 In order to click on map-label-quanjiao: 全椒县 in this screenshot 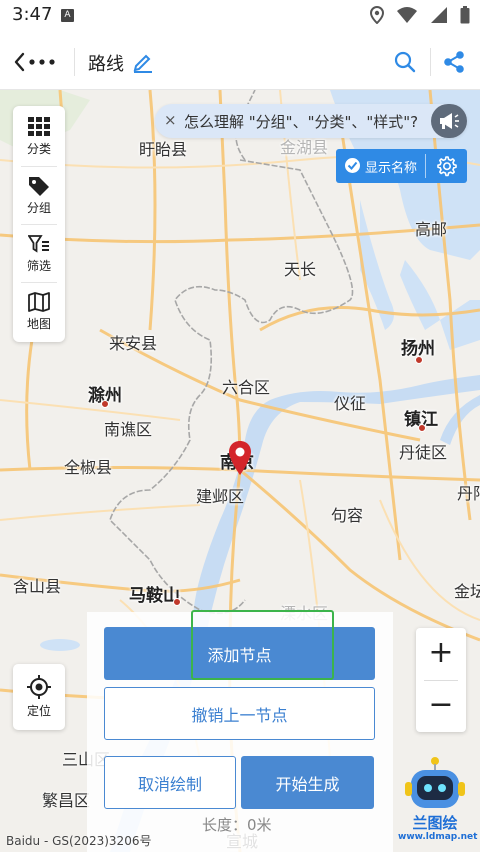, I will do `click(88, 467)`.